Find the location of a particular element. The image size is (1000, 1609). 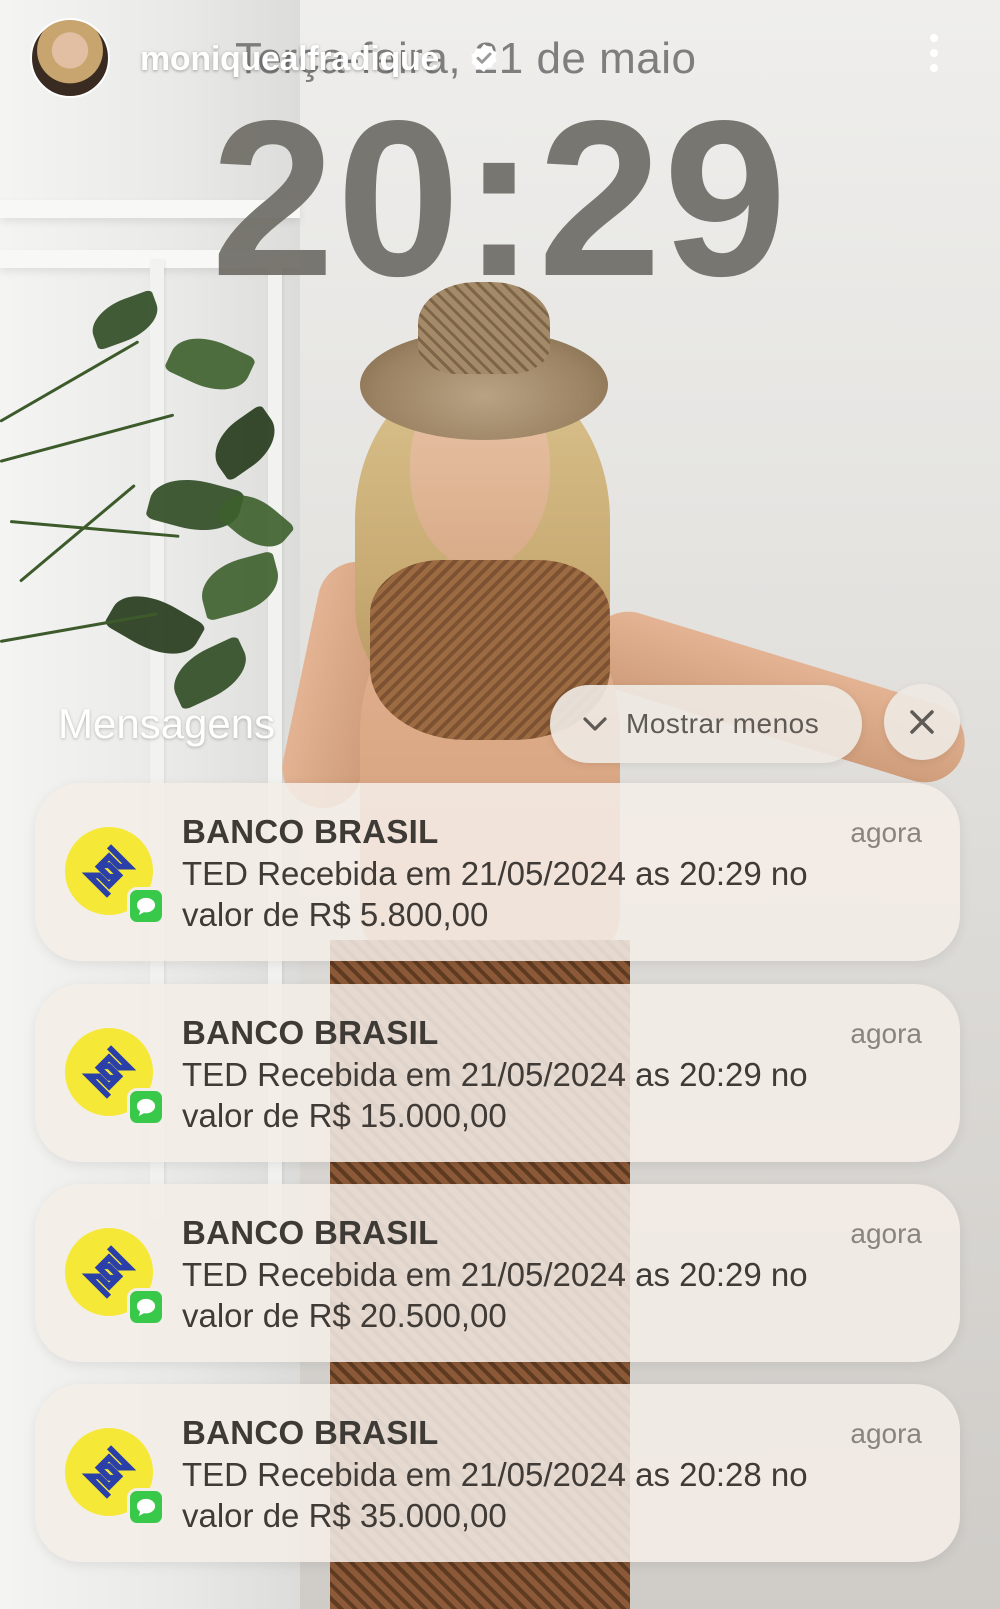

lock-screen-clock: 20:29 is located at coordinates (500, 199).